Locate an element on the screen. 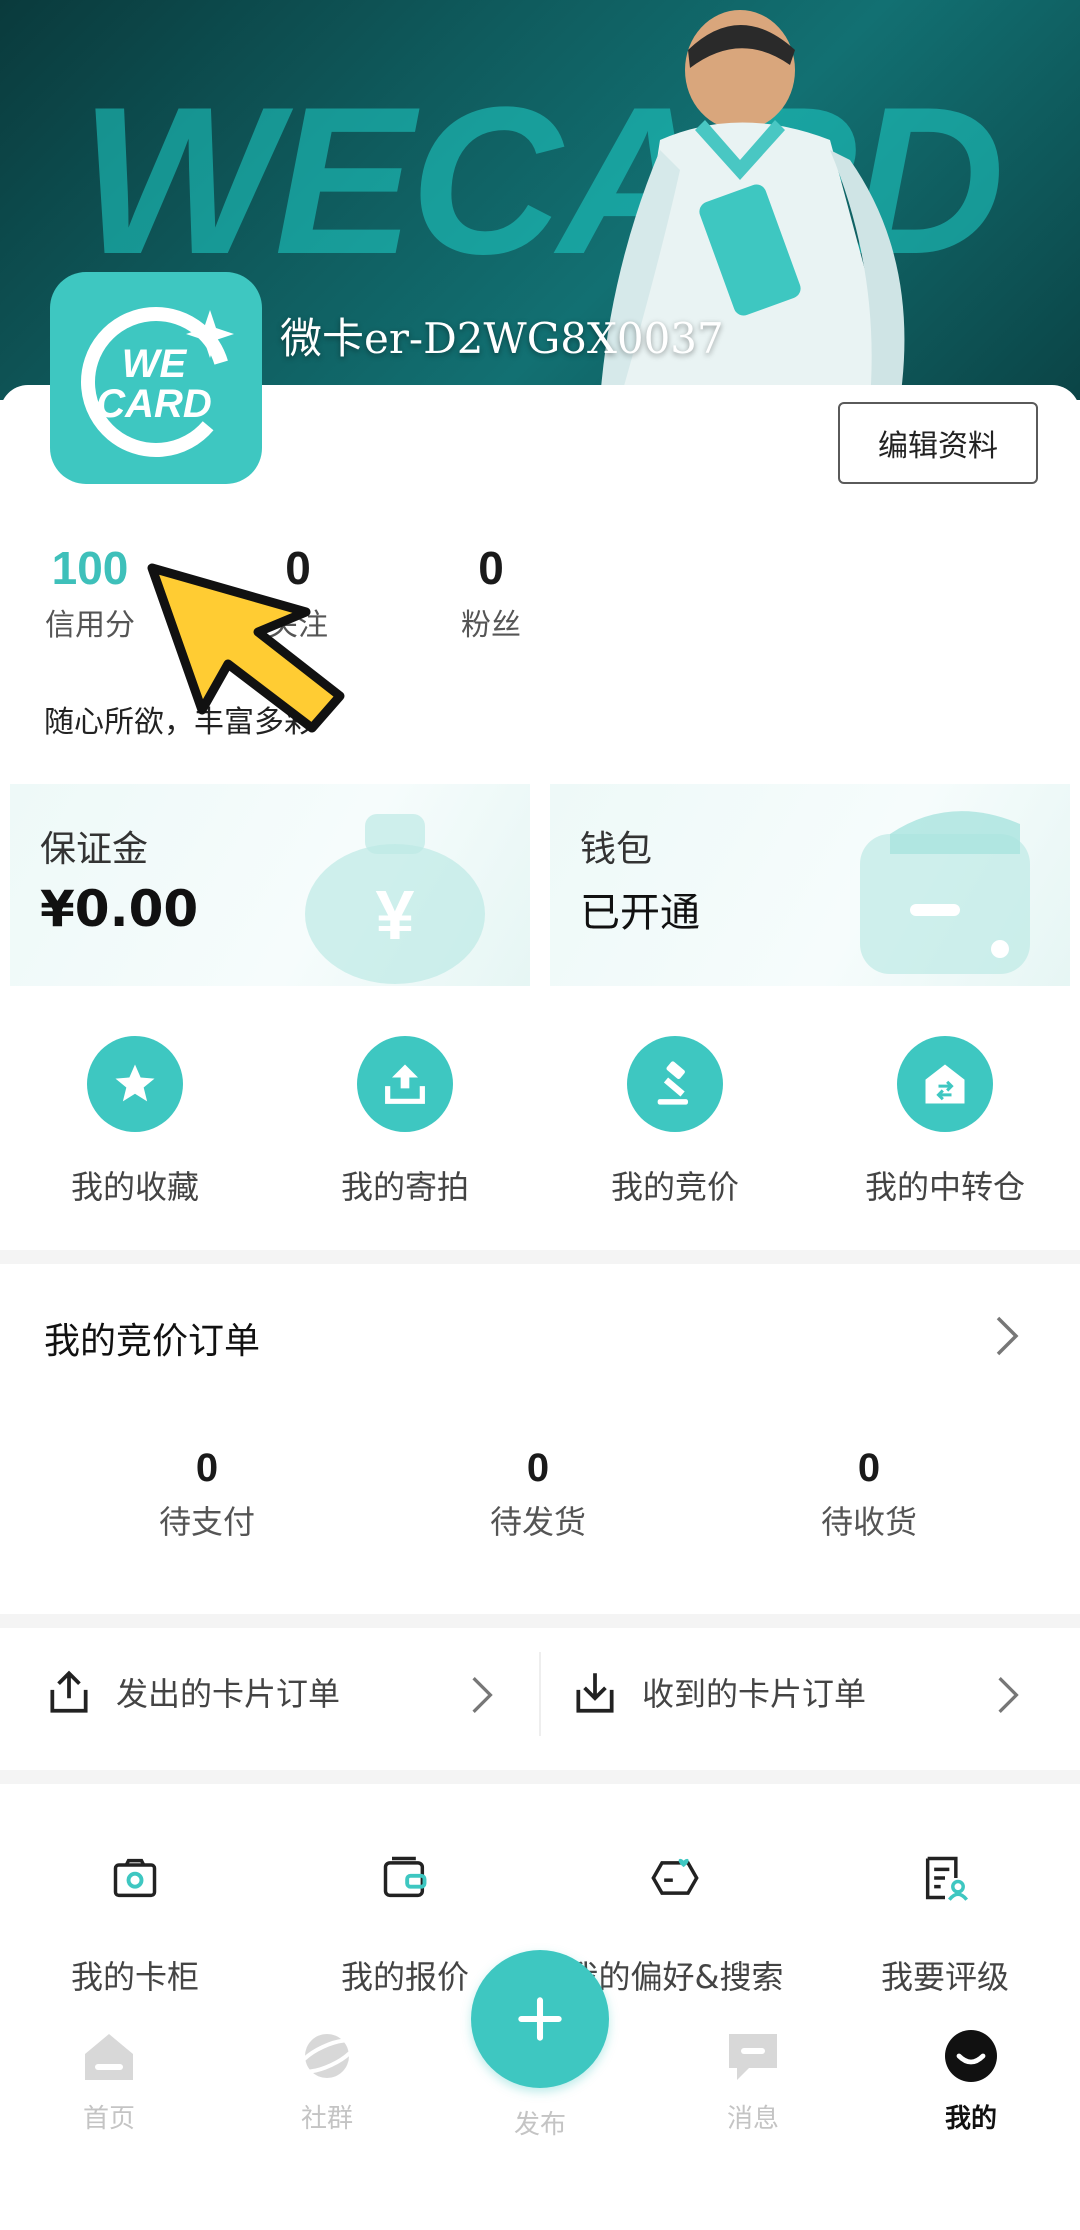 The image size is (1080, 2230). tab-me: 我的 is located at coordinates (971, 2080).